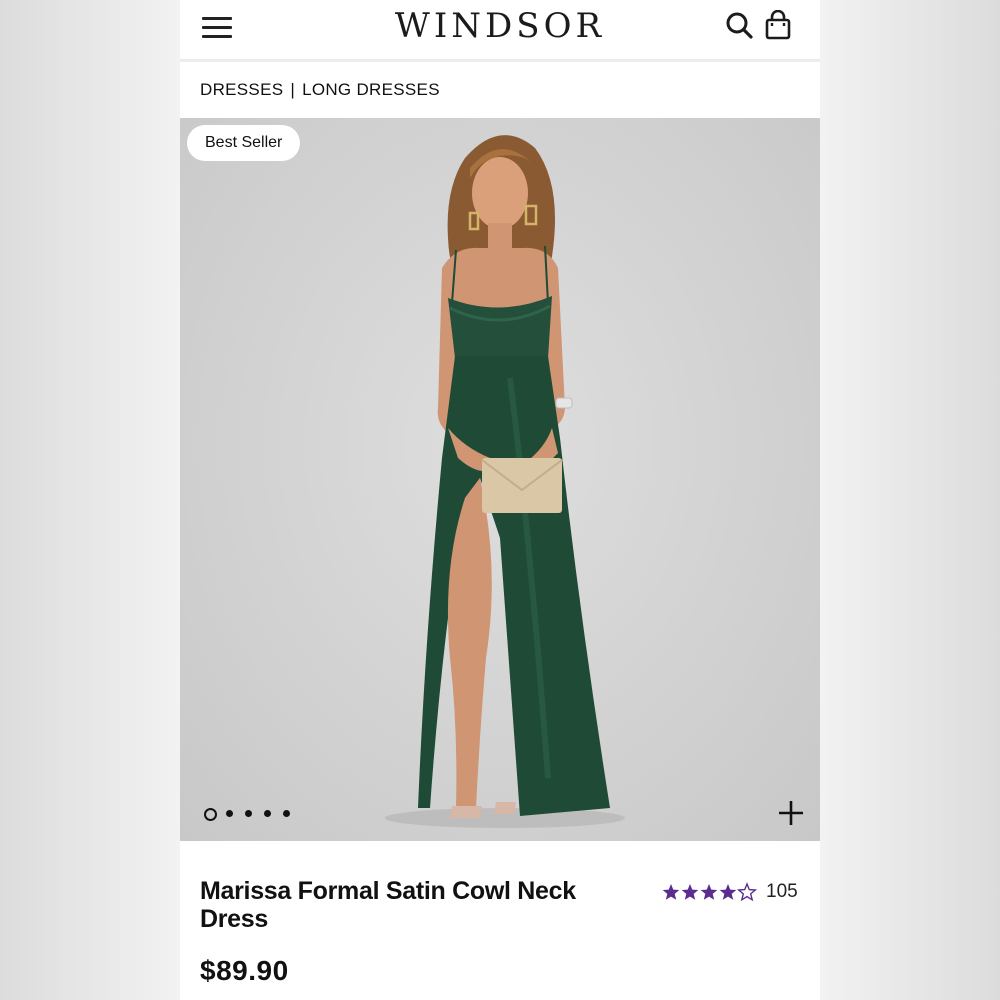 The image size is (1000, 1000). Describe the element at coordinates (244, 143) in the screenshot. I see `best-seller-badge: Best Seller` at that location.